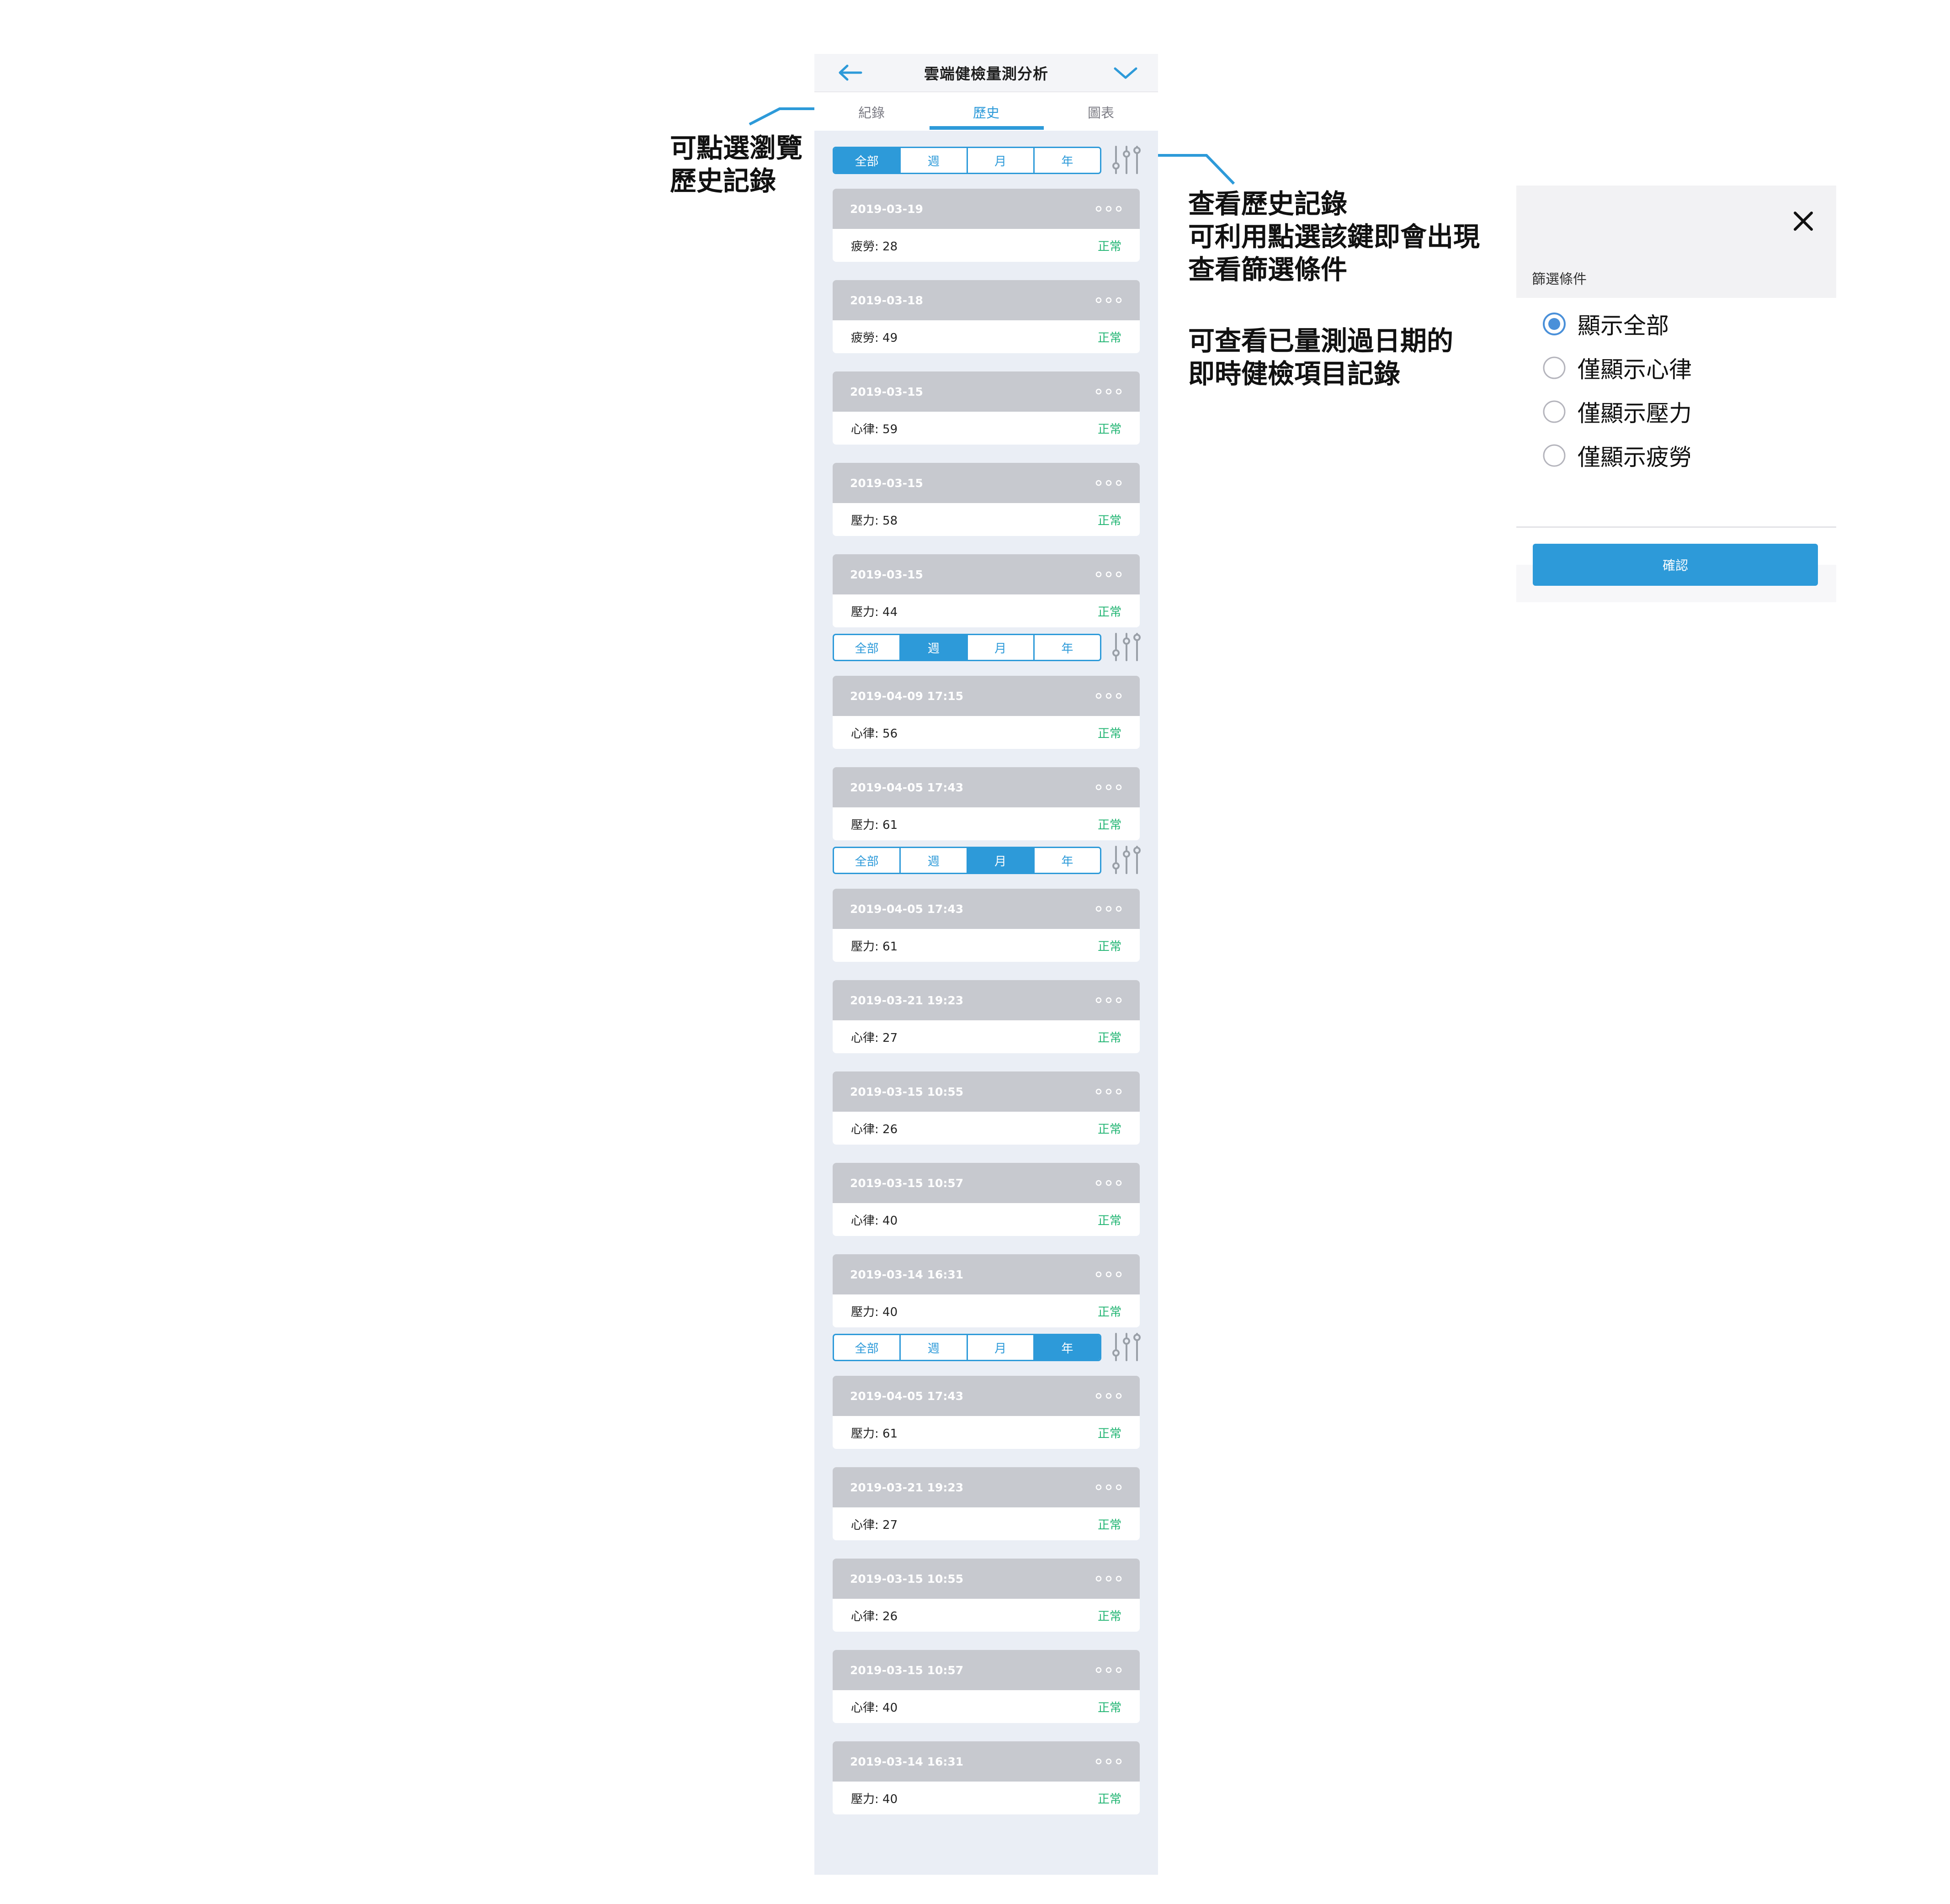 The height and width of the screenshot is (1904, 1950). What do you see at coordinates (1560, 279) in the screenshot?
I see `filter-title: 篩選條件` at bounding box center [1560, 279].